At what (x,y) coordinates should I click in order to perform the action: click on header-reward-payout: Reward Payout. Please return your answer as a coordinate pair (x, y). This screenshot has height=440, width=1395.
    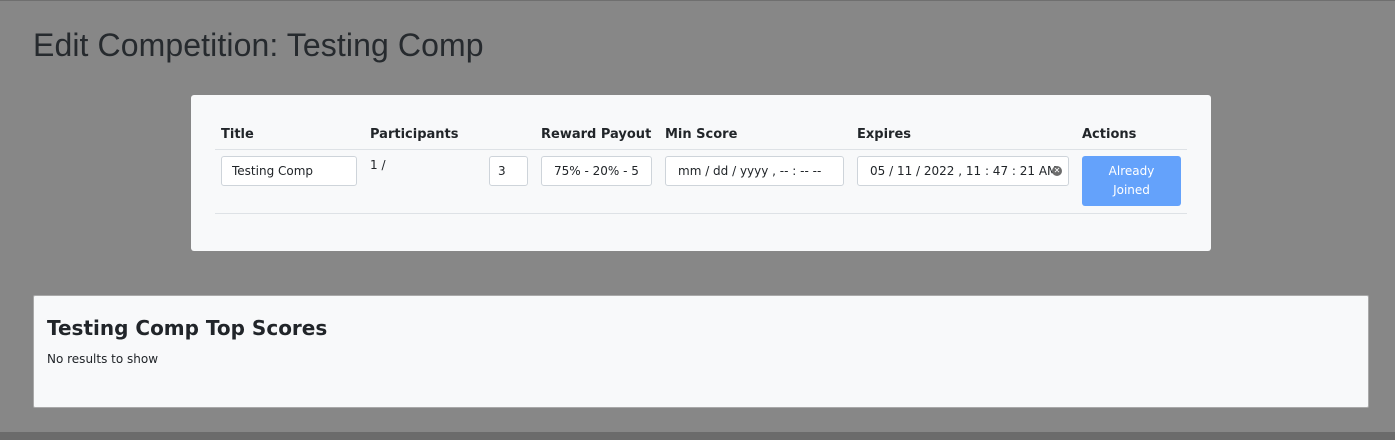
    Looking at the image, I should click on (596, 134).